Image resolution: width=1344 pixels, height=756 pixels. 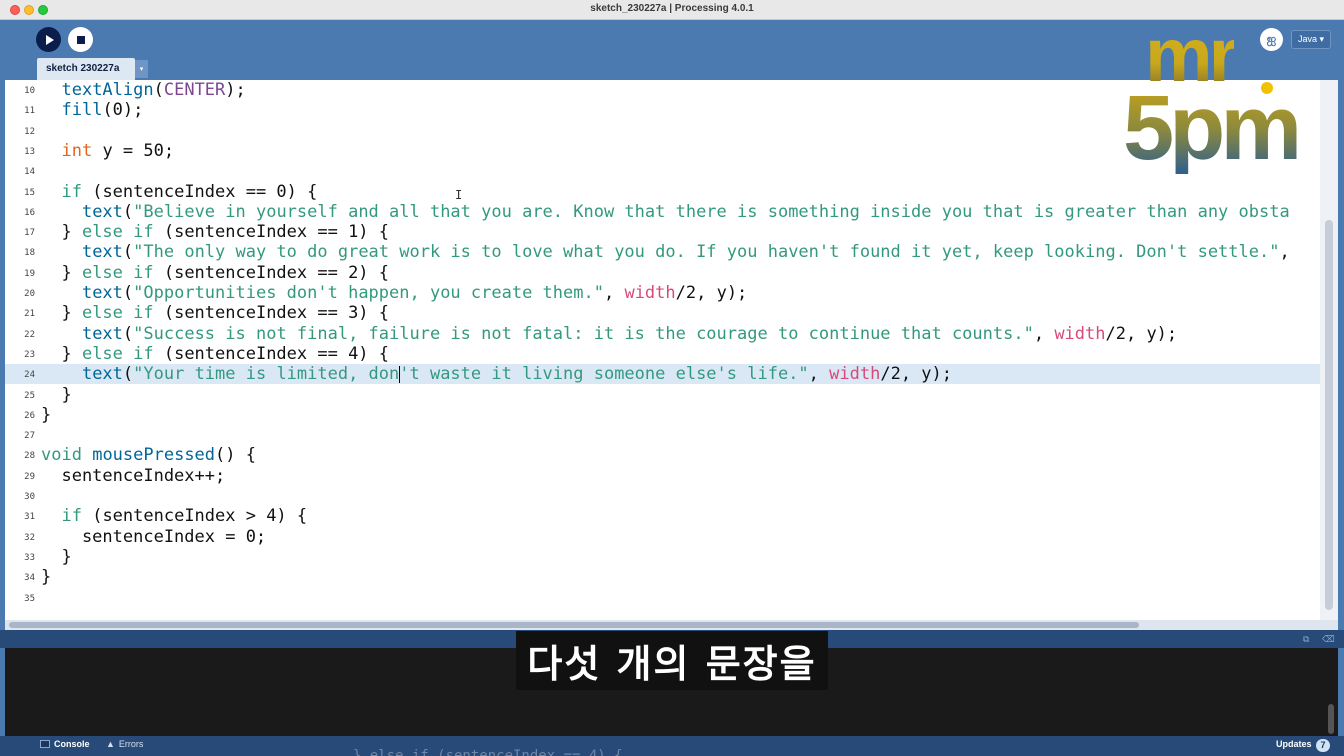 I want to click on text-caret, so click(x=399, y=375).